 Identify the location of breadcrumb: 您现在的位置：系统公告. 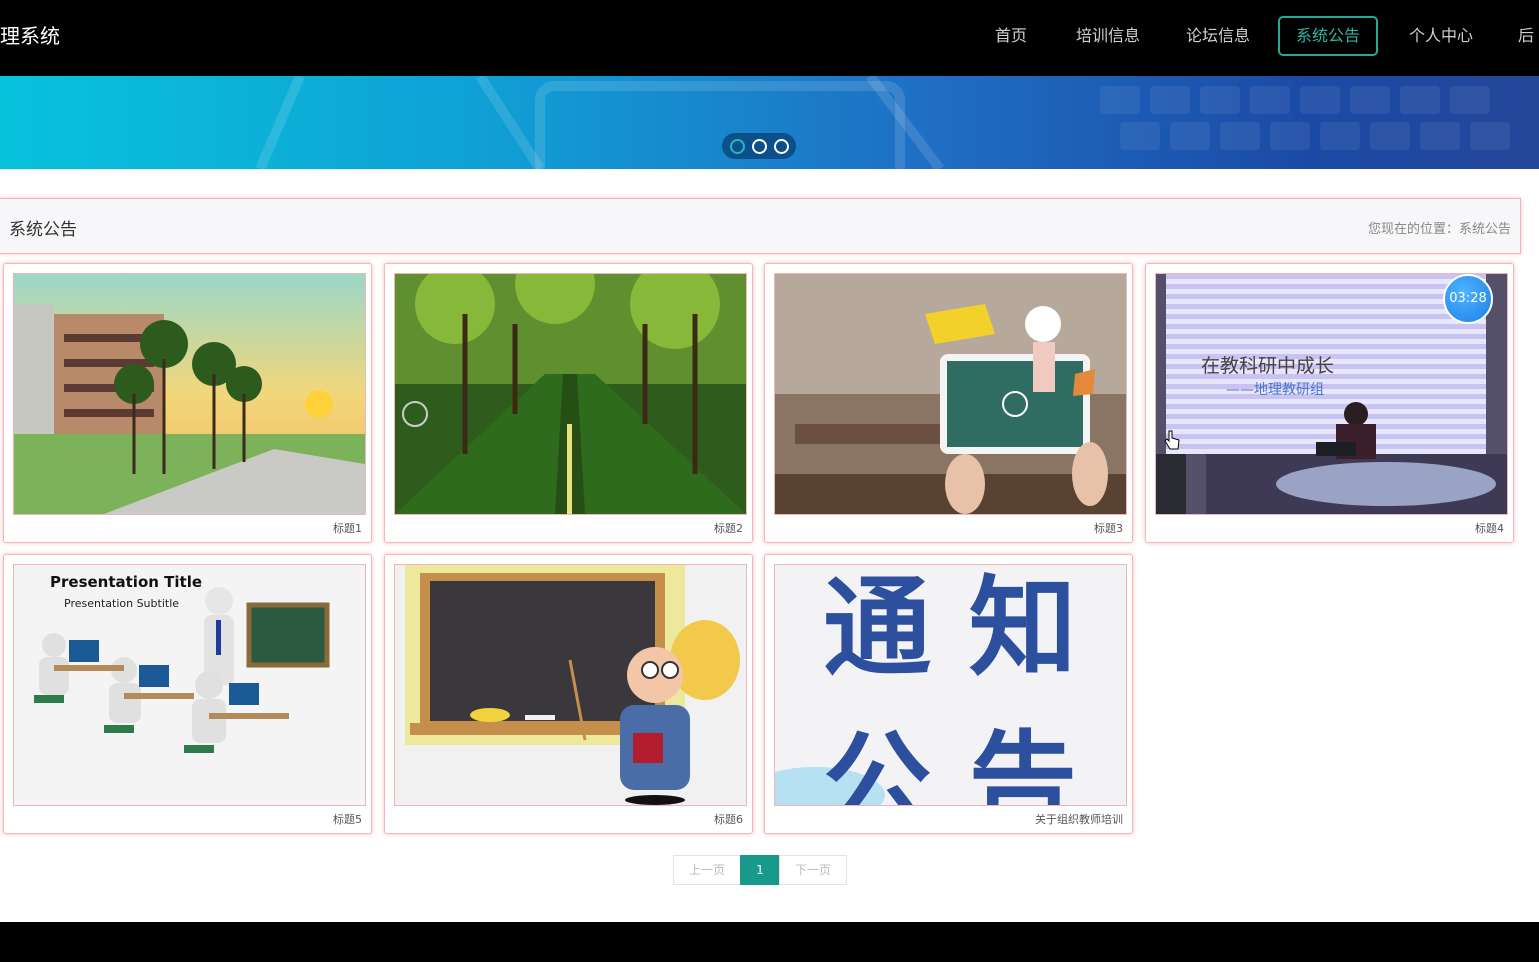
(1439, 229).